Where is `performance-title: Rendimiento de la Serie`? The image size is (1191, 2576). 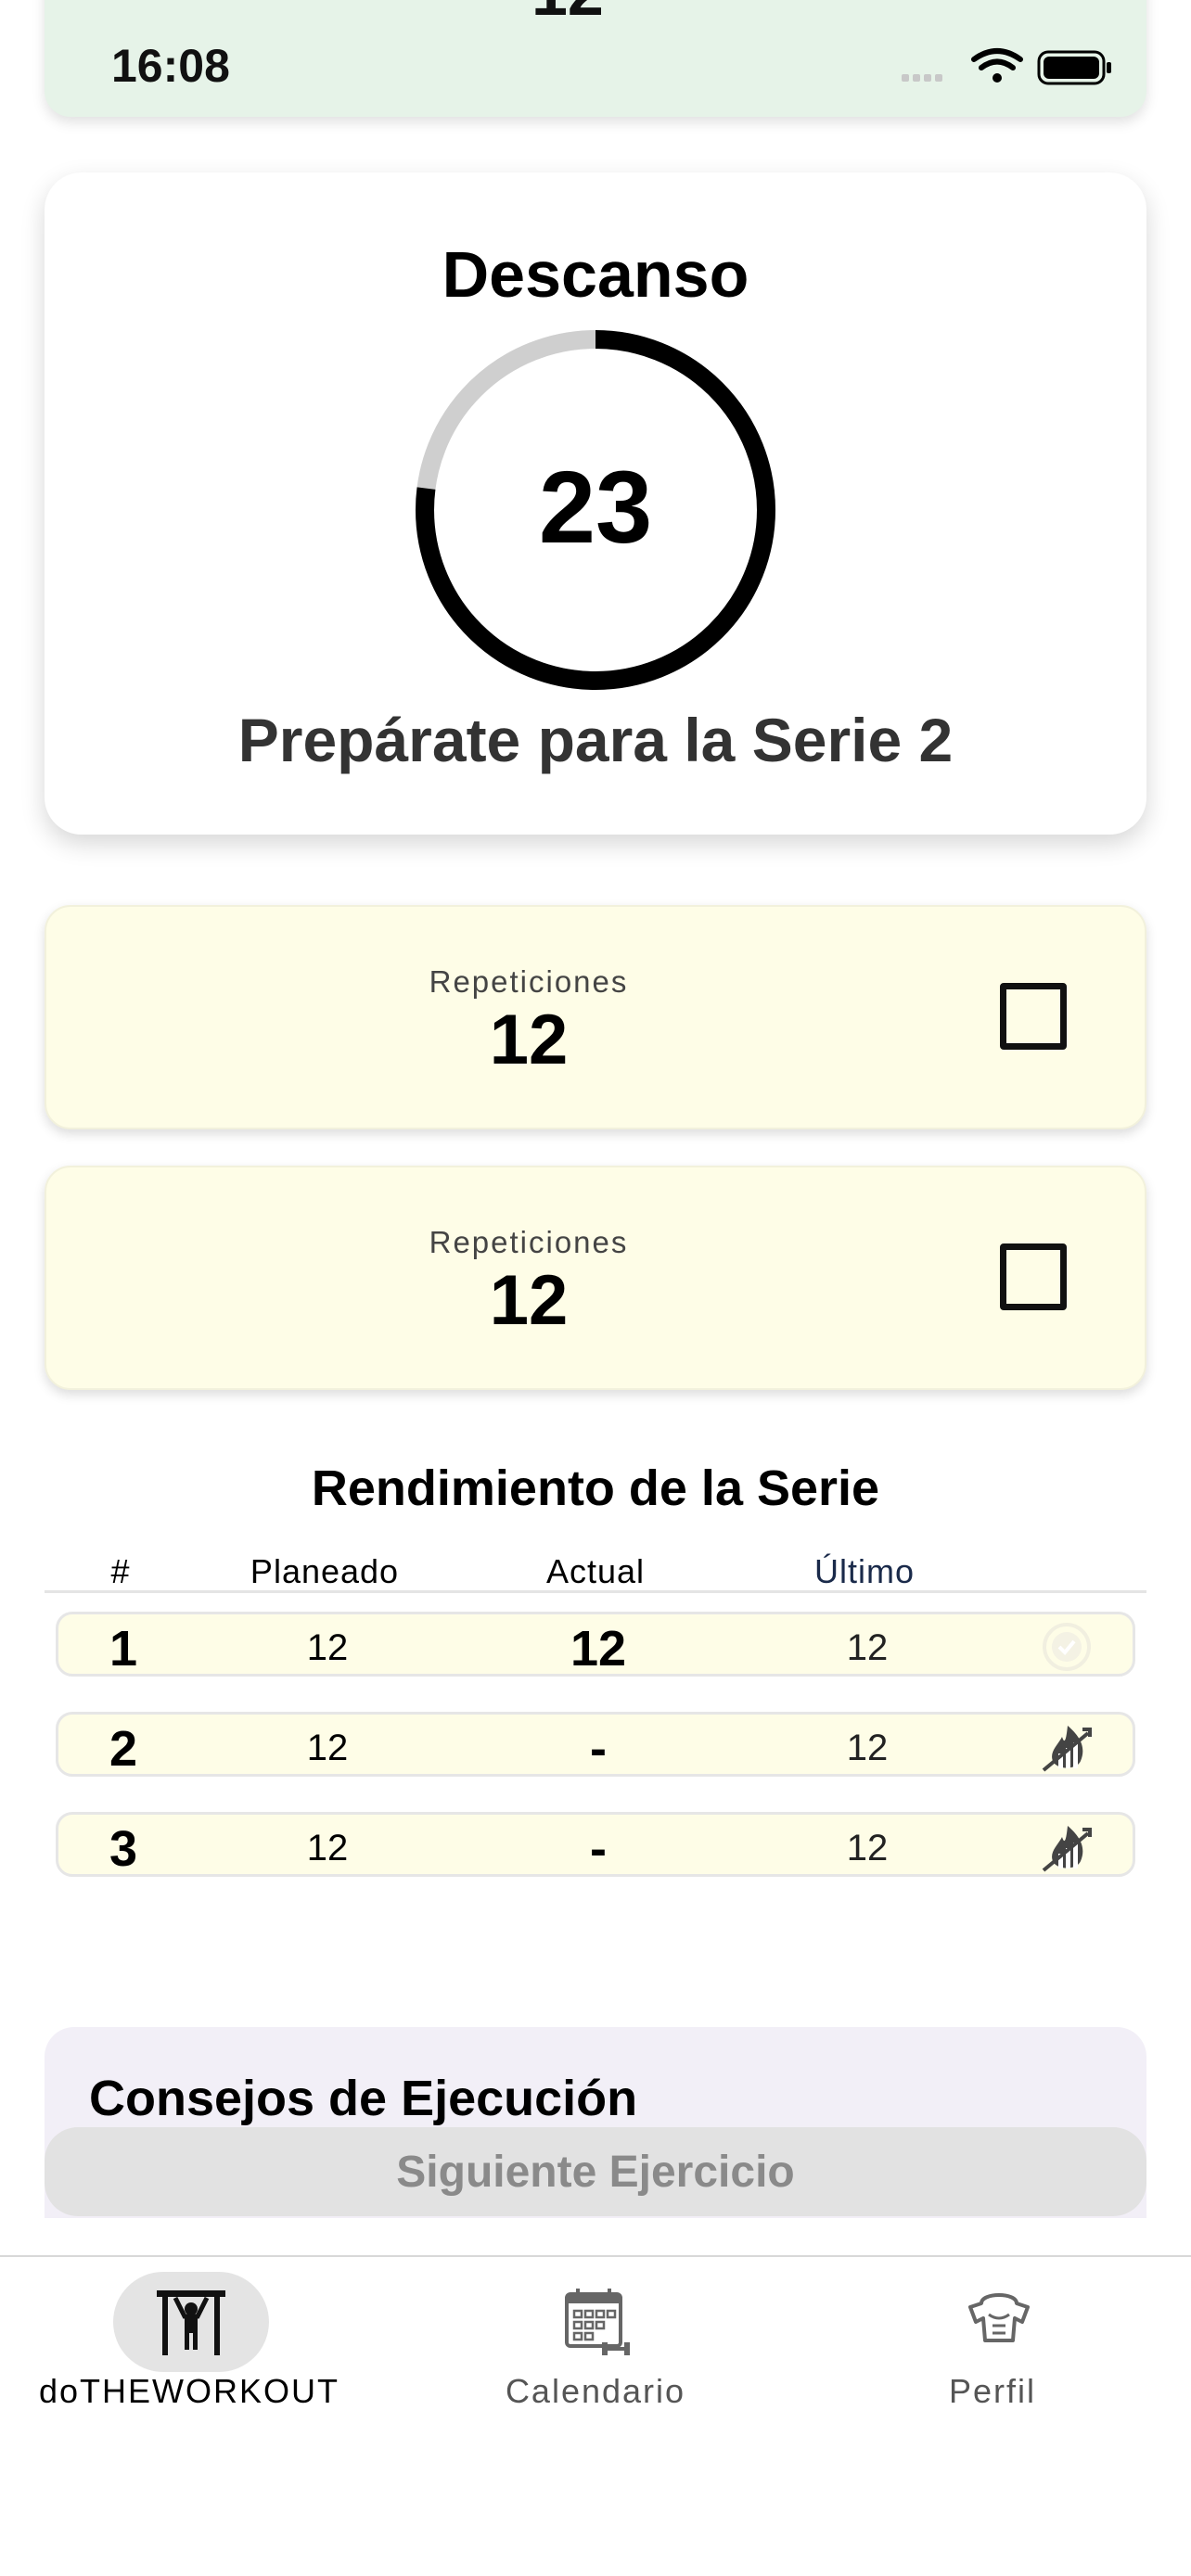
performance-title: Rendimiento de la Serie is located at coordinates (595, 1488).